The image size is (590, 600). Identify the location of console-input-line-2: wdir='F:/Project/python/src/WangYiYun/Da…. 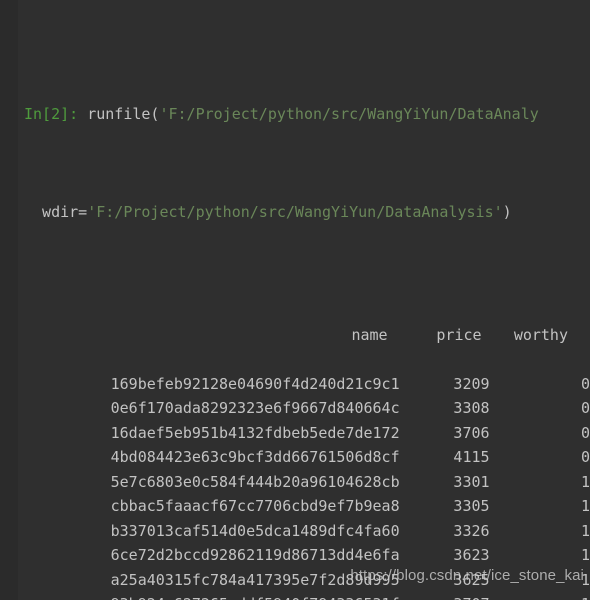
(295, 212).